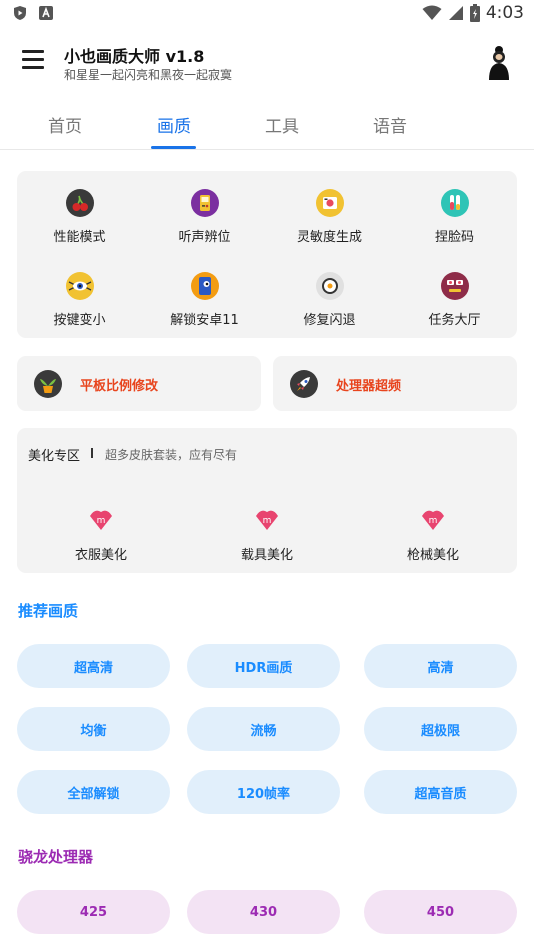 The height and width of the screenshot is (950, 534). I want to click on quality-option-button: 全部解锁, so click(93, 792).